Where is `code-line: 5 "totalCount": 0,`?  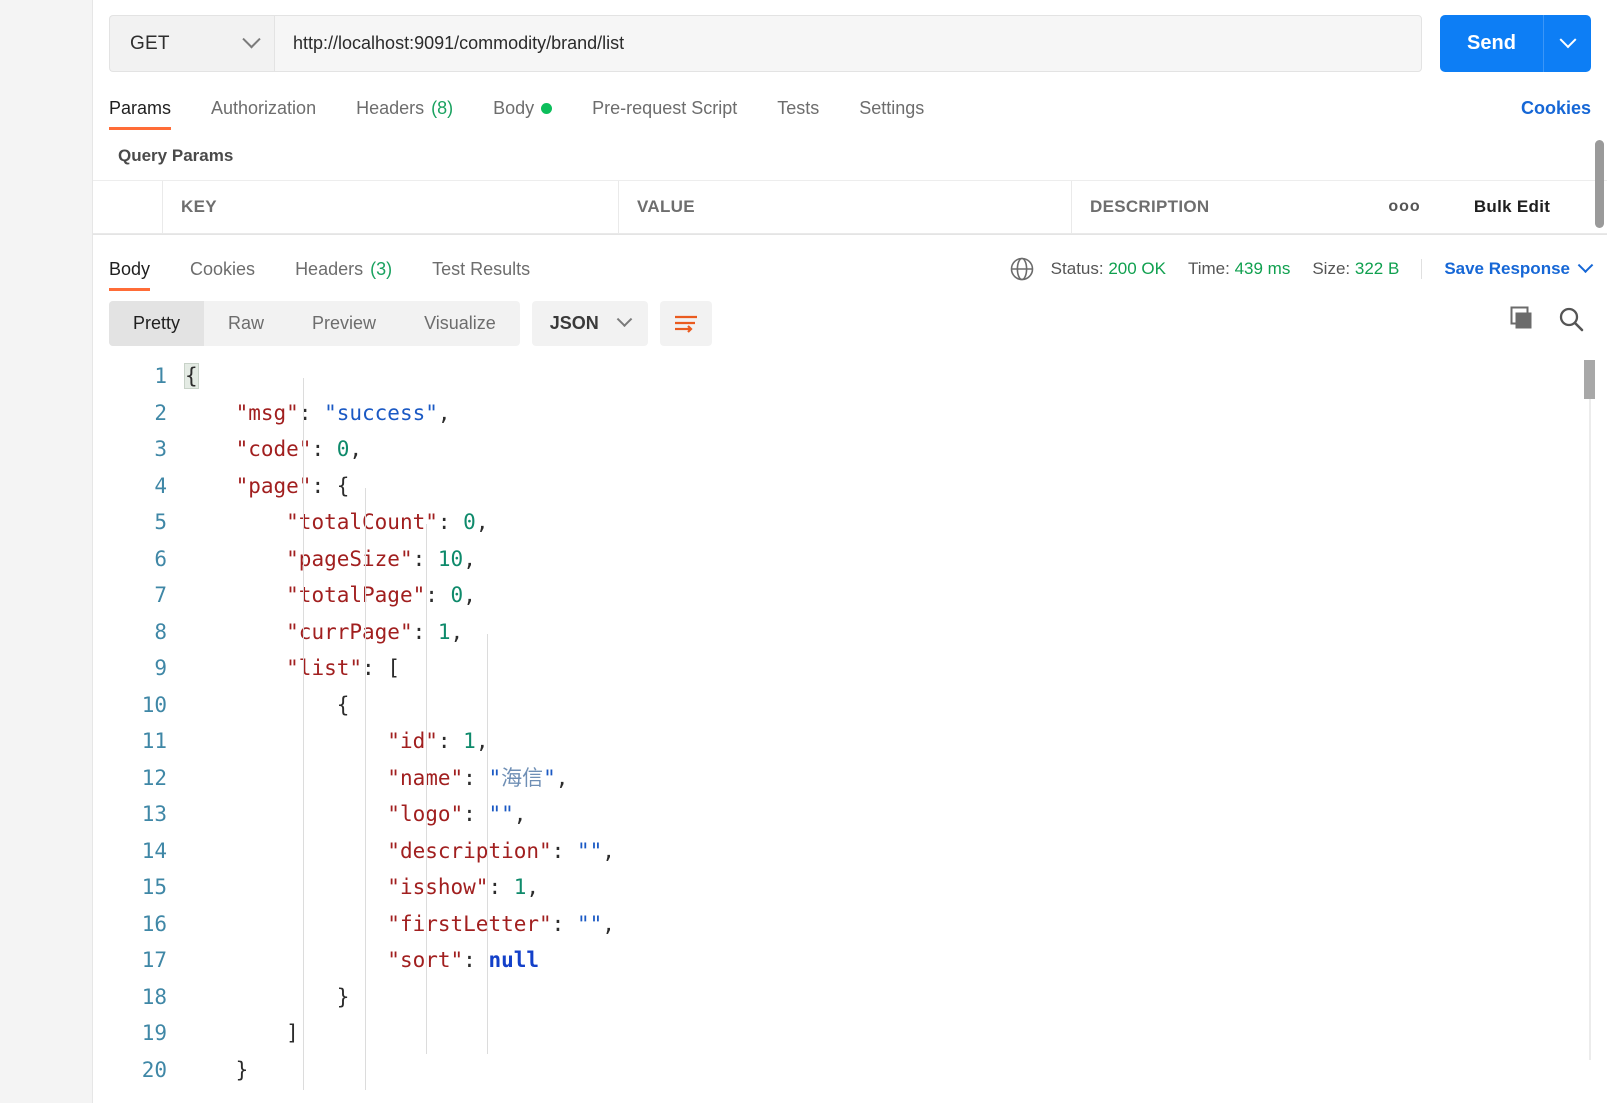 code-line: 5 "totalCount": 0, is located at coordinates (850, 522).